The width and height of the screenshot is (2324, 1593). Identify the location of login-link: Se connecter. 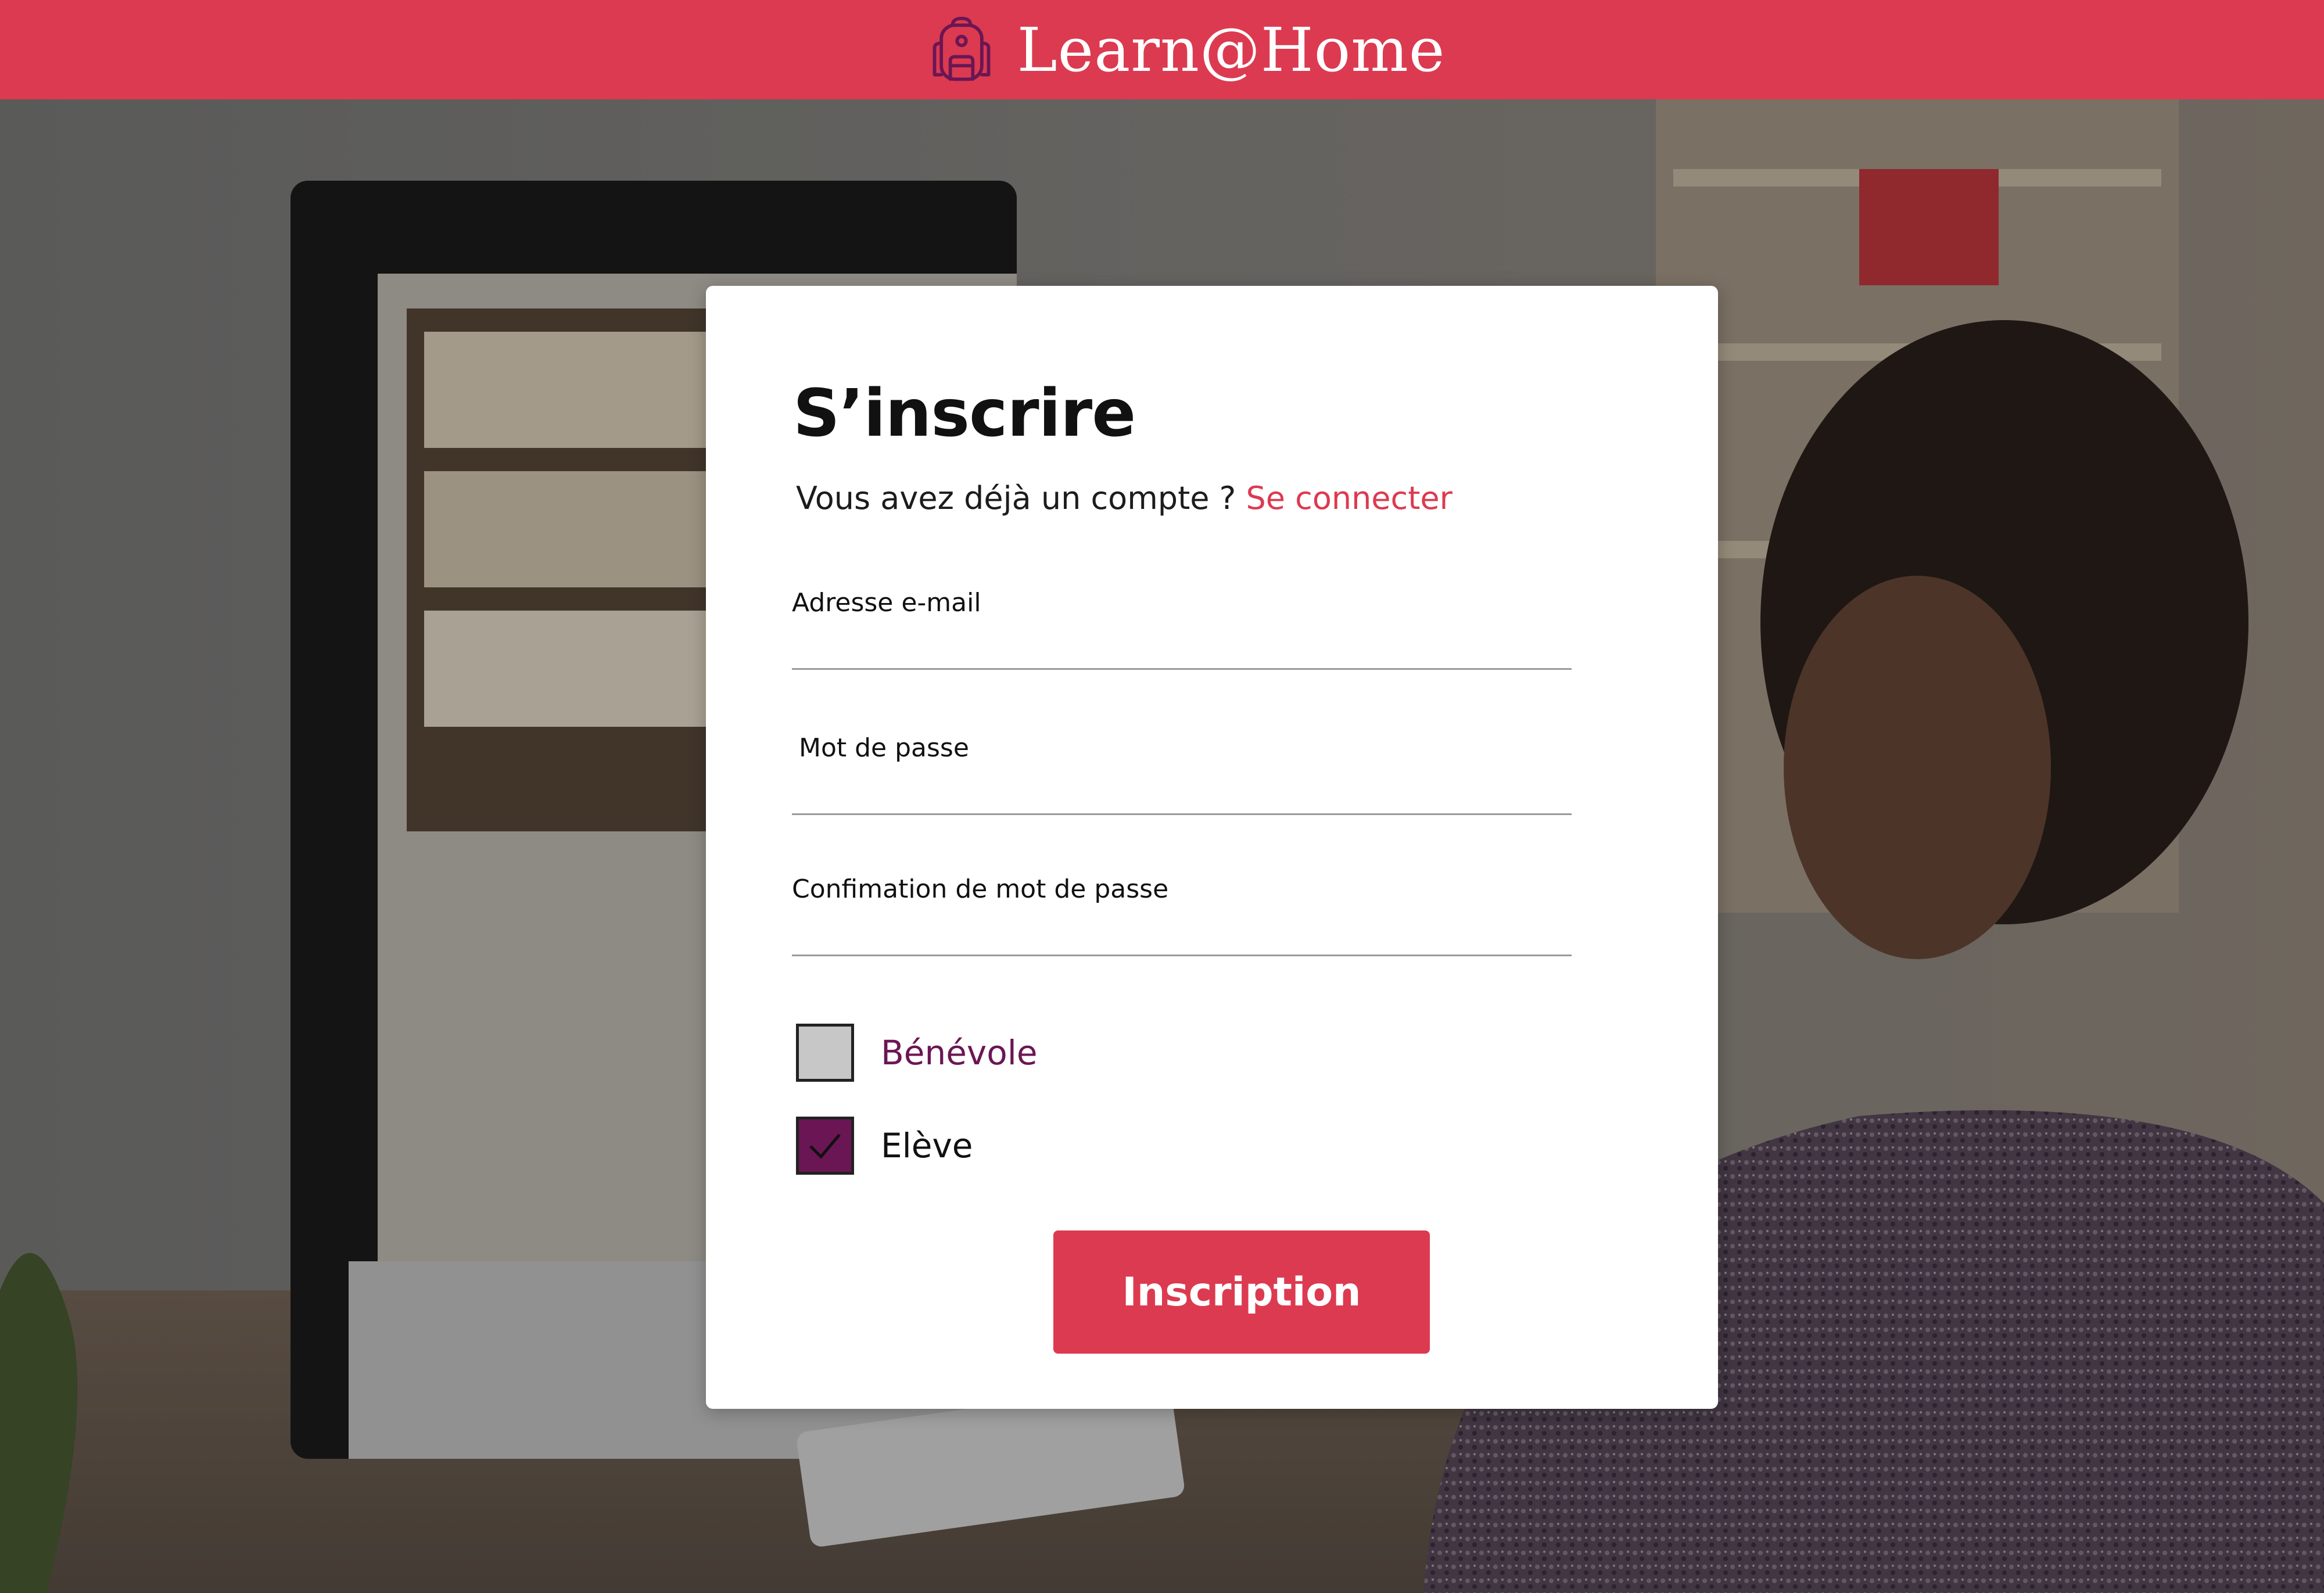
(1349, 498).